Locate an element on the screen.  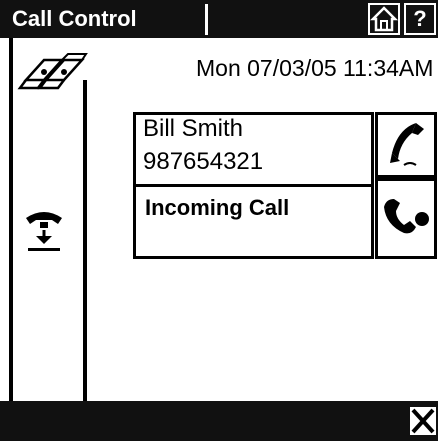
address-book-icon is located at coordinates (52, 71).